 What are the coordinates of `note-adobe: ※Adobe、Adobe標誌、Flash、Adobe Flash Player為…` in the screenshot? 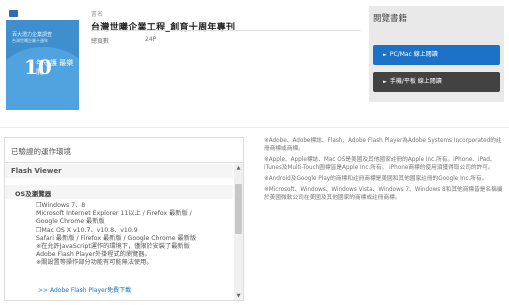 It's located at (383, 145).